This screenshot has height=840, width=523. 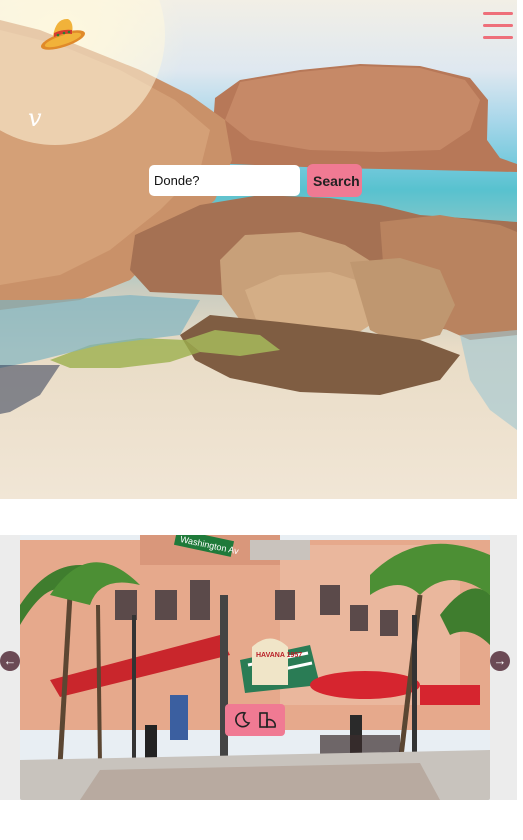 What do you see at coordinates (498, 26) in the screenshot?
I see `hamburger-menu-icon` at bounding box center [498, 26].